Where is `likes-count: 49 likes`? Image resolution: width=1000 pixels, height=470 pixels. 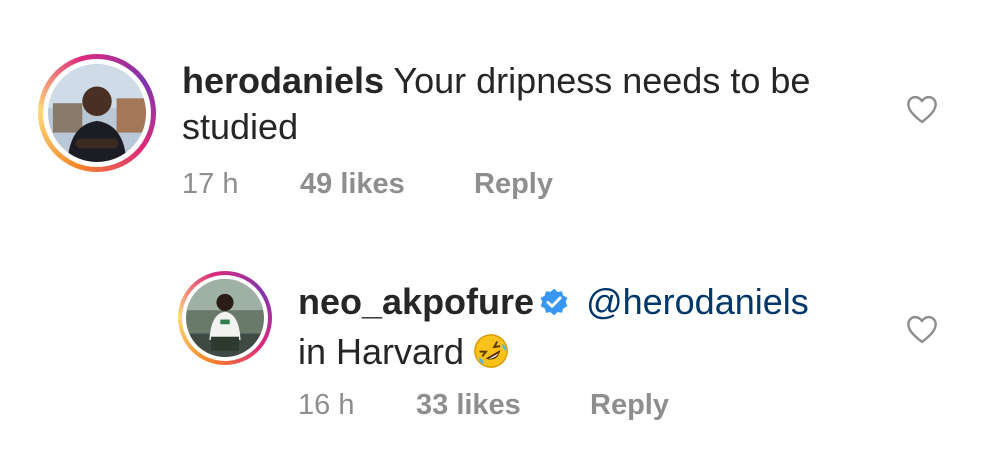 likes-count: 49 likes is located at coordinates (387, 184).